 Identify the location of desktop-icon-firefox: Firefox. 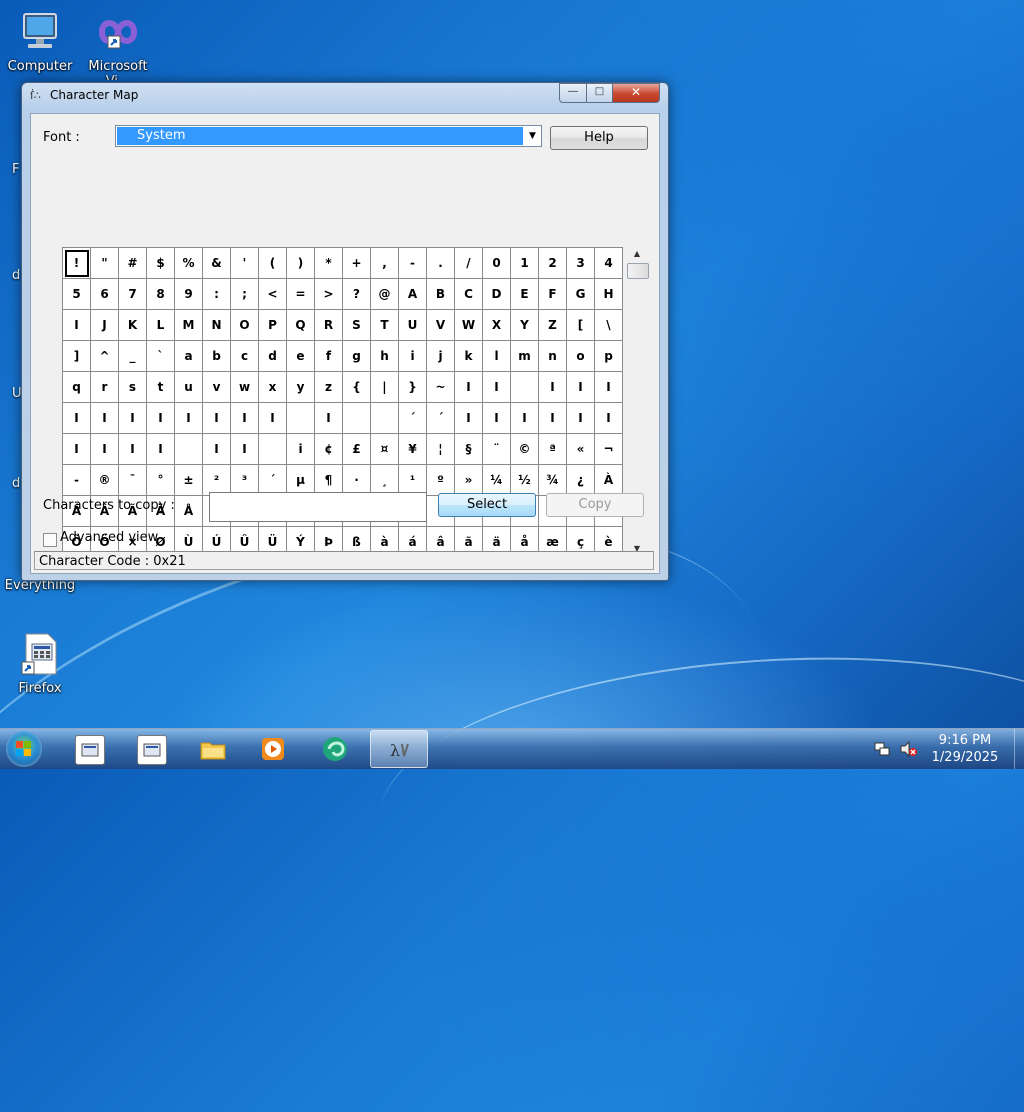
(40, 663).